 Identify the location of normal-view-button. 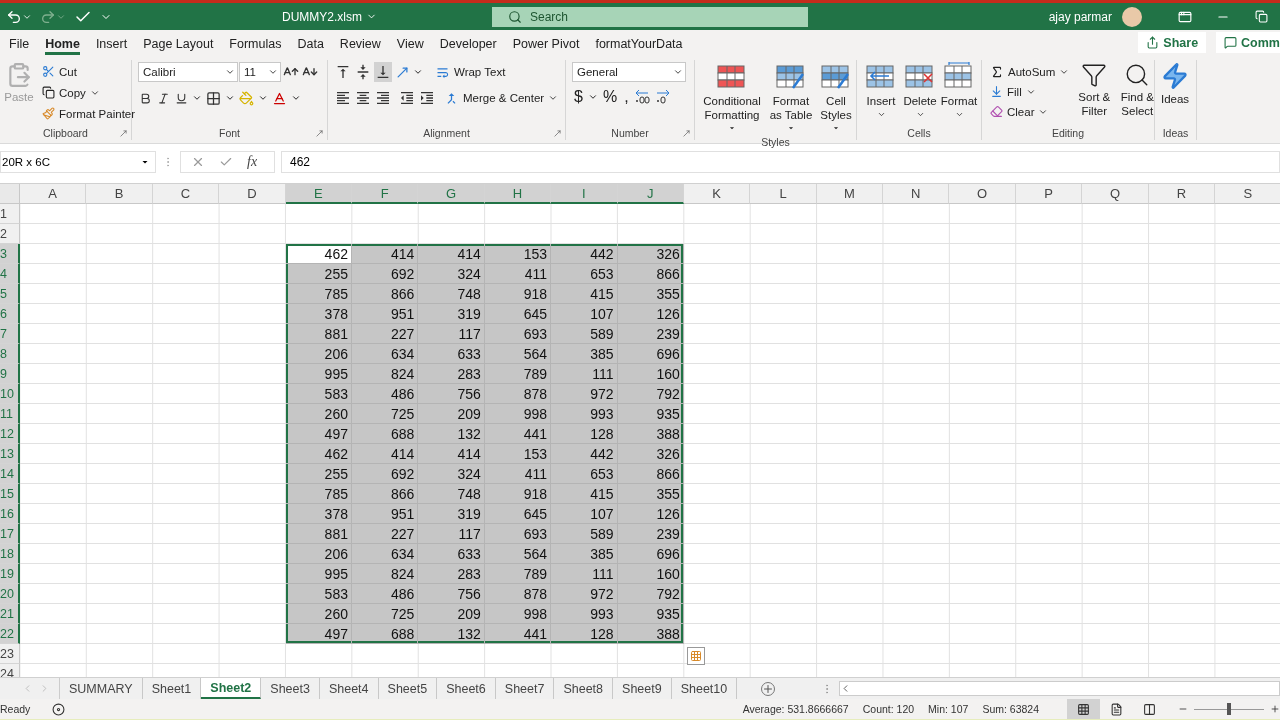
(1083, 709).